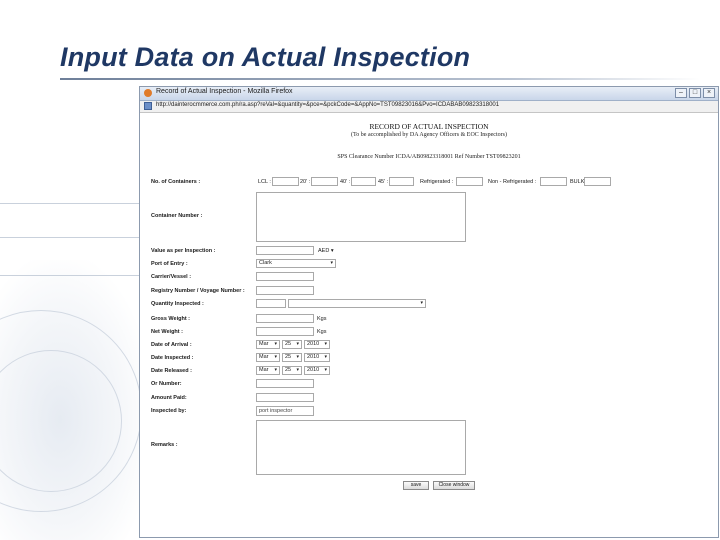  Describe the element at coordinates (285, 181) in the screenshot. I see `lcl-input` at that location.